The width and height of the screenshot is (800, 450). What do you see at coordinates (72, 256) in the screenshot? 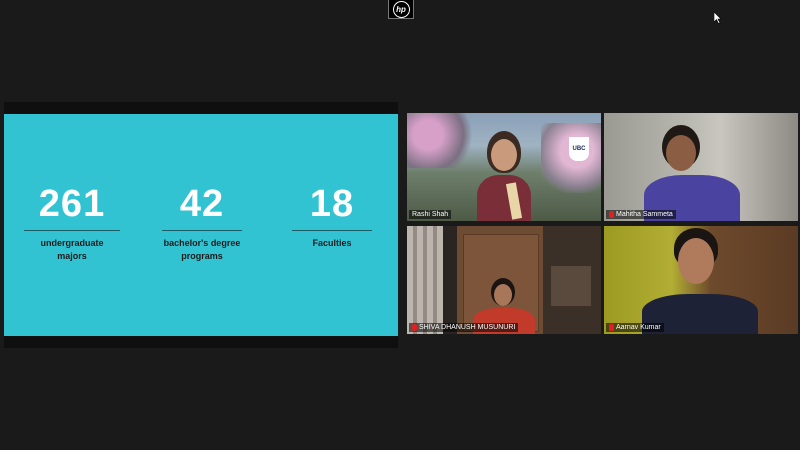
I see `stat-label-line: majors` at bounding box center [72, 256].